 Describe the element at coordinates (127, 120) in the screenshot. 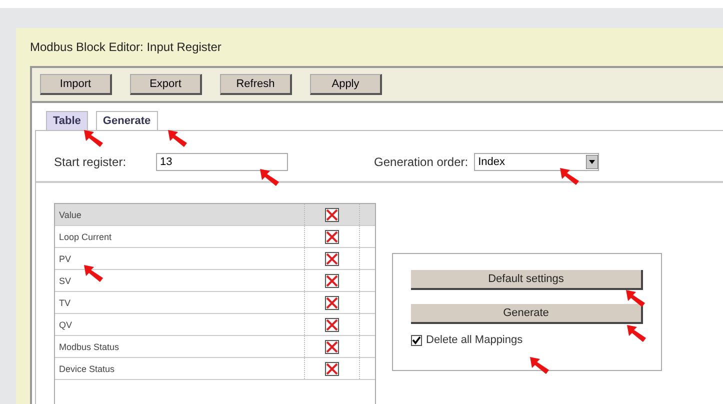

I see `tab: Generate` at that location.